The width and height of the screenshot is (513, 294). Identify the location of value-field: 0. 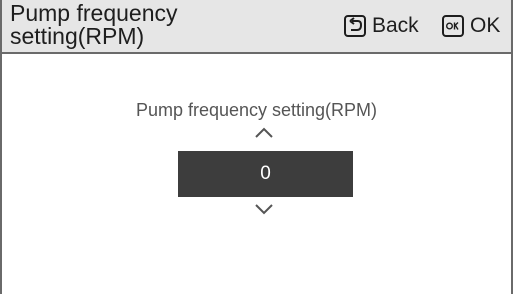
(265, 174).